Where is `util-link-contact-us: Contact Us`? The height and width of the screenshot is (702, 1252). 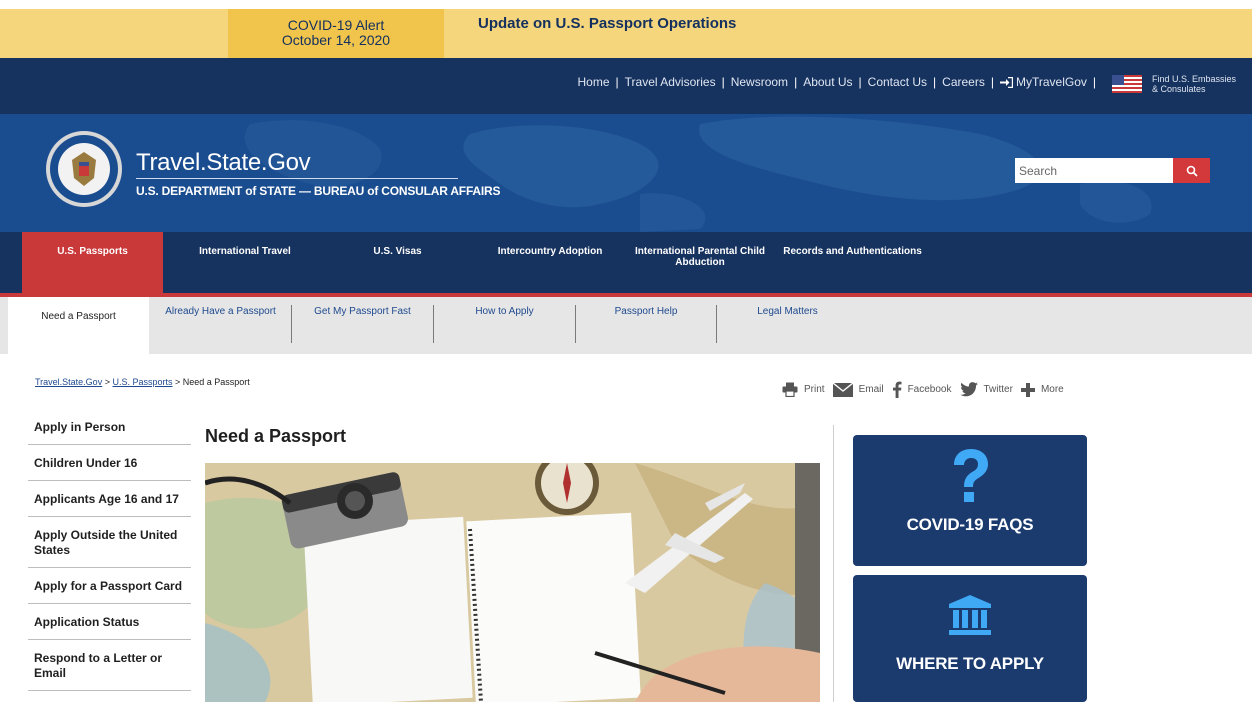
util-link-contact-us: Contact Us is located at coordinates (897, 82).